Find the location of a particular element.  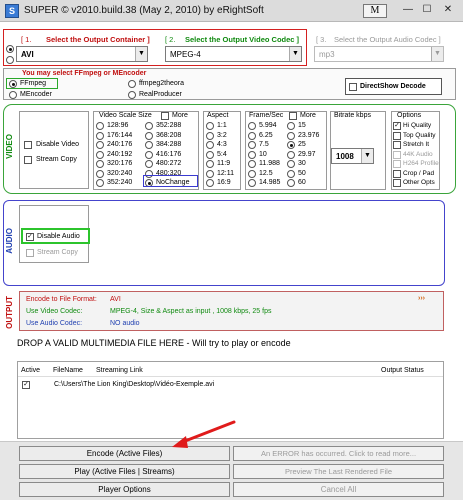

option-item: Stretch It is located at coordinates (416, 145).